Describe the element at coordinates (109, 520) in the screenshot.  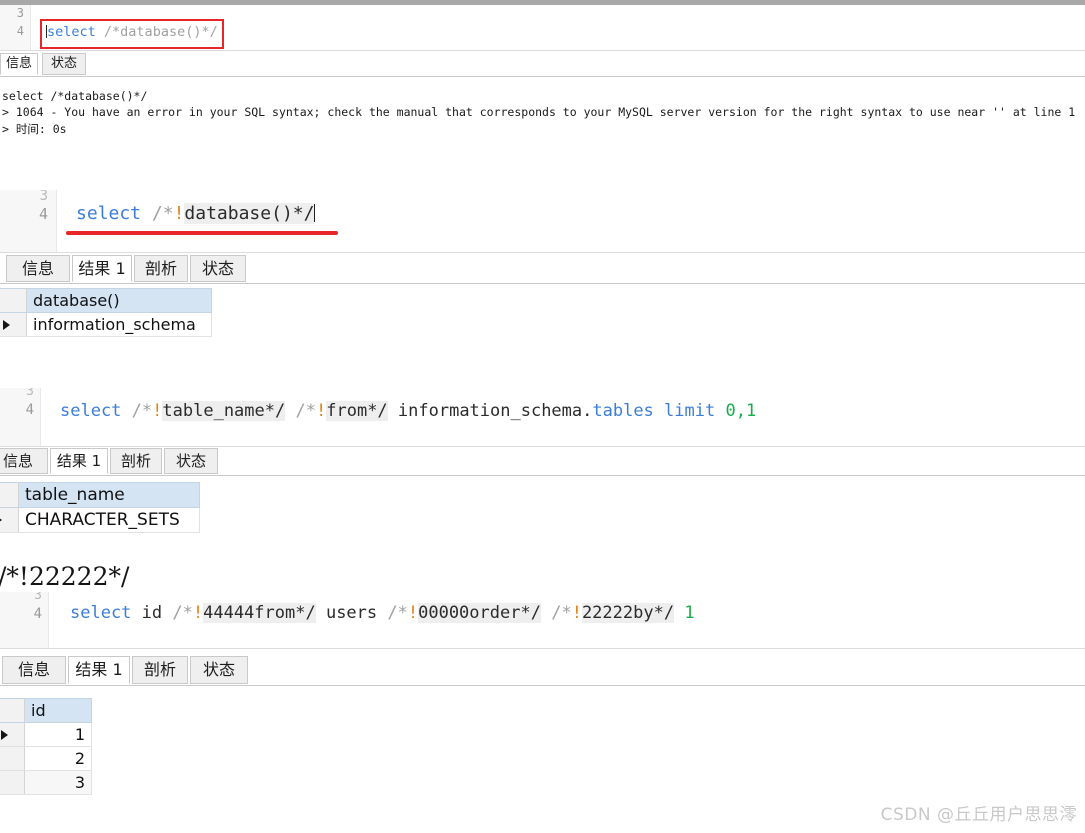
I see `cell-table-name-value: CHARACTER_SETS` at that location.